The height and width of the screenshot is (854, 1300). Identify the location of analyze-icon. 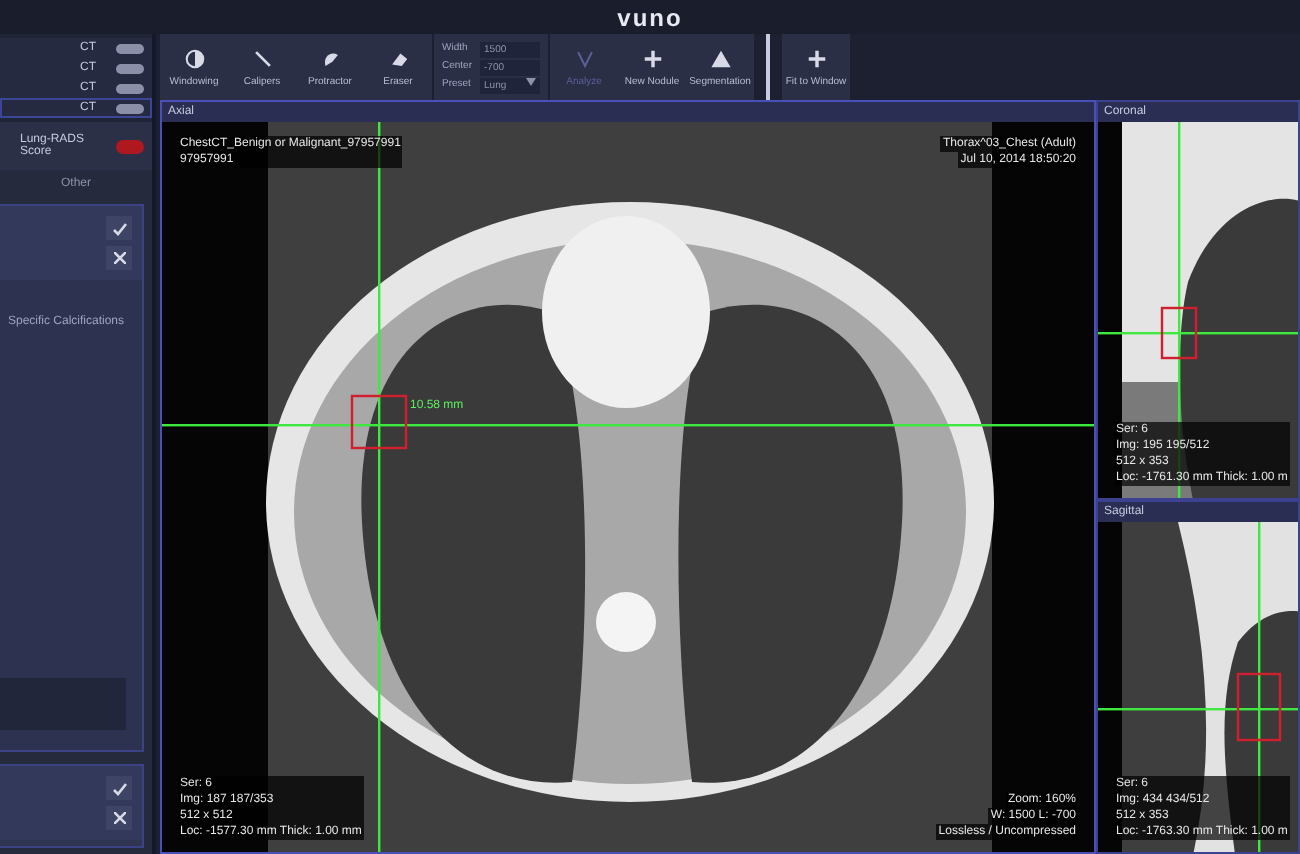
(584, 58).